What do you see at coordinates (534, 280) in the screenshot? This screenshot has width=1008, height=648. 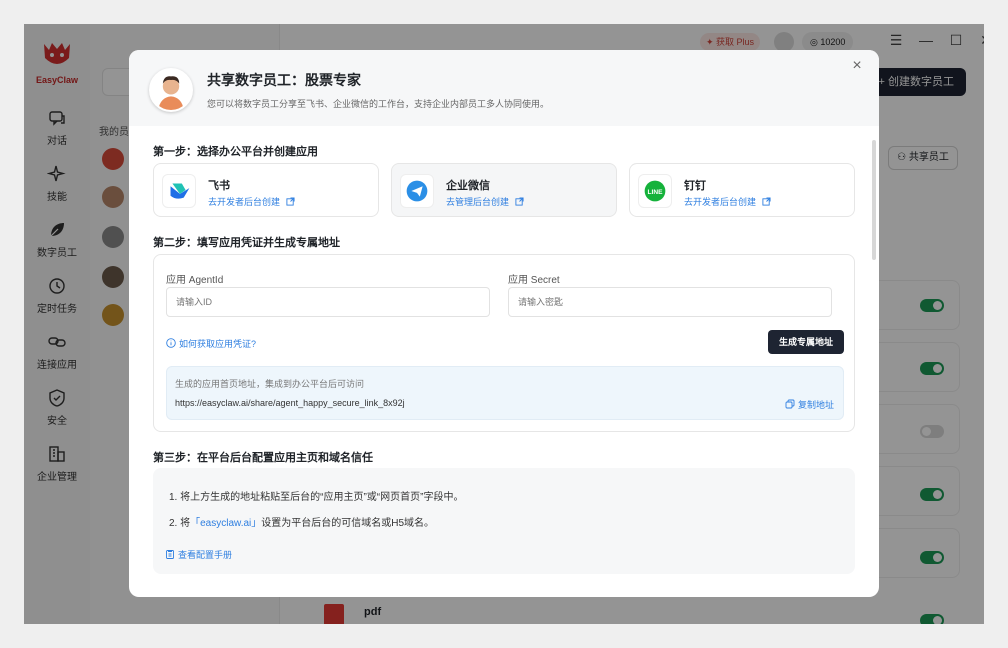 I see `secret-label: 应用 Secret` at bounding box center [534, 280].